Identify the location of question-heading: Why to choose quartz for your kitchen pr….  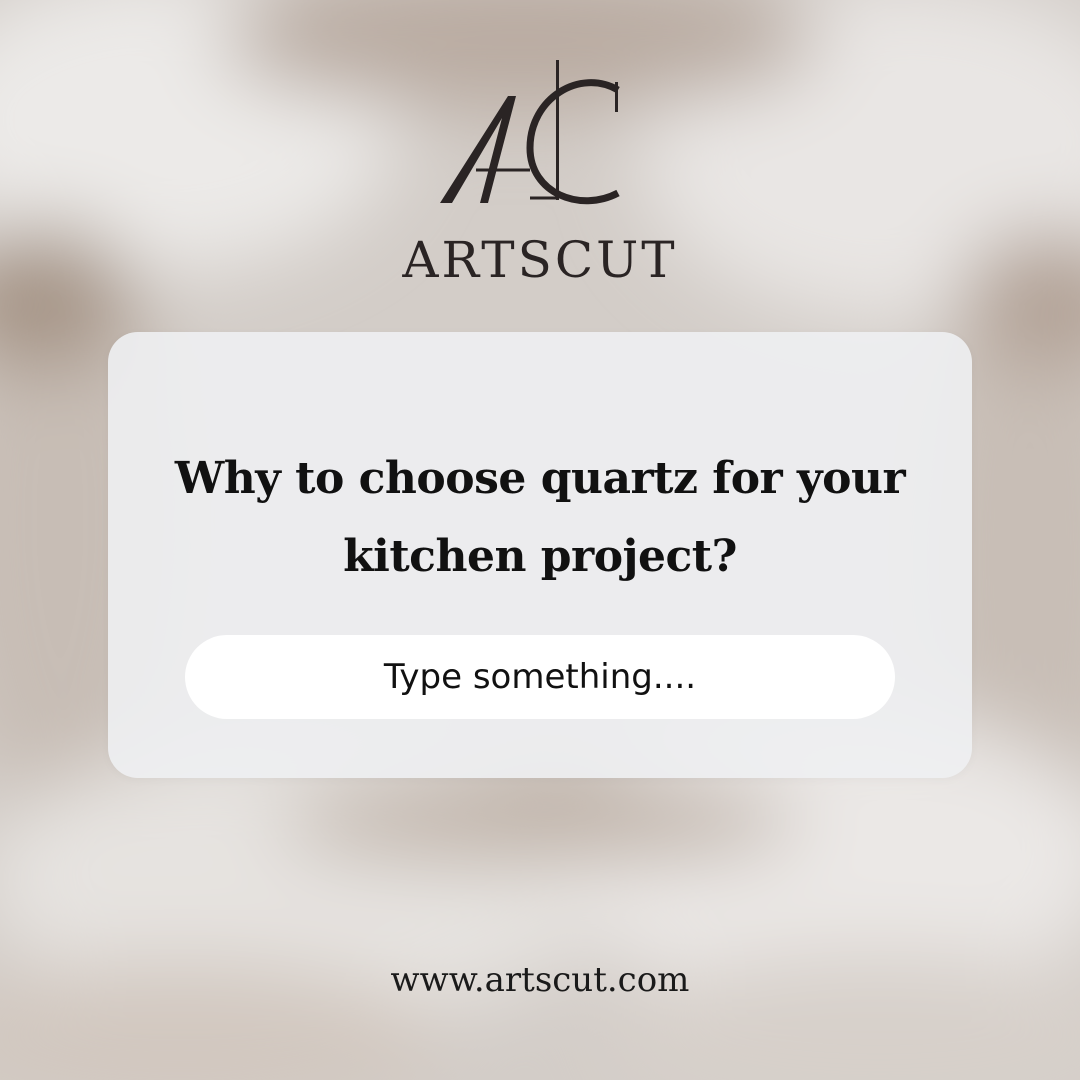
(540, 517).